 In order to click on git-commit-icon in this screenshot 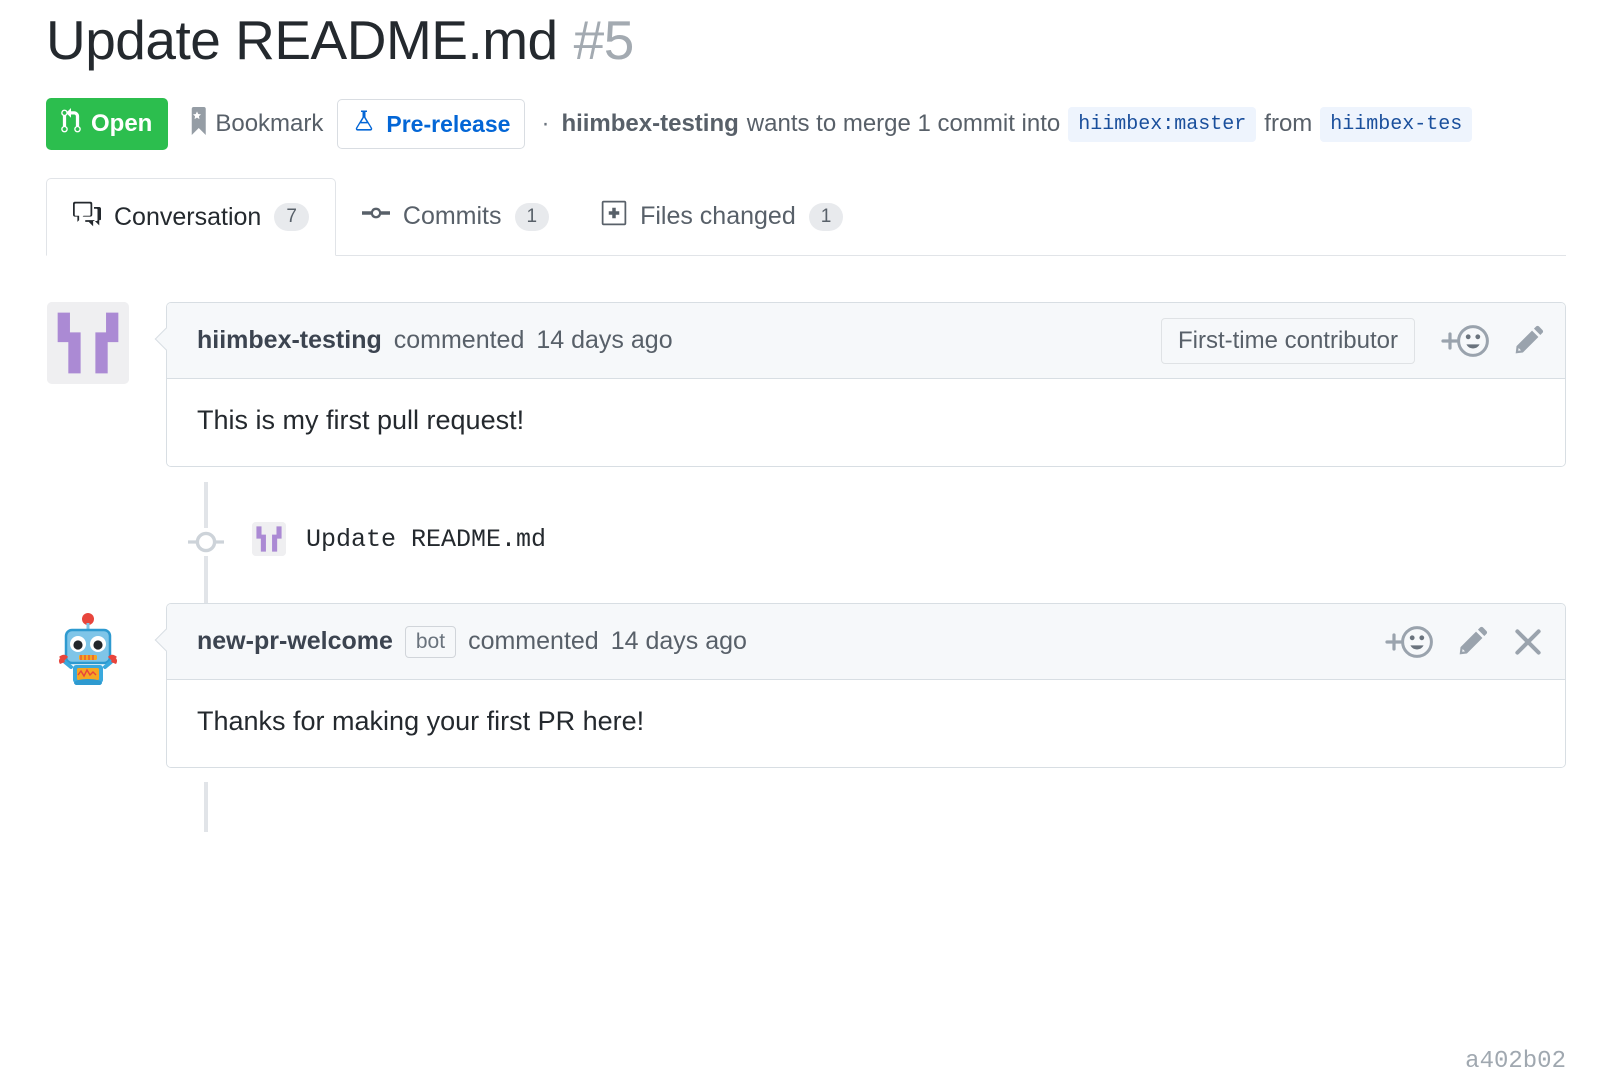, I will do `click(375, 216)`.